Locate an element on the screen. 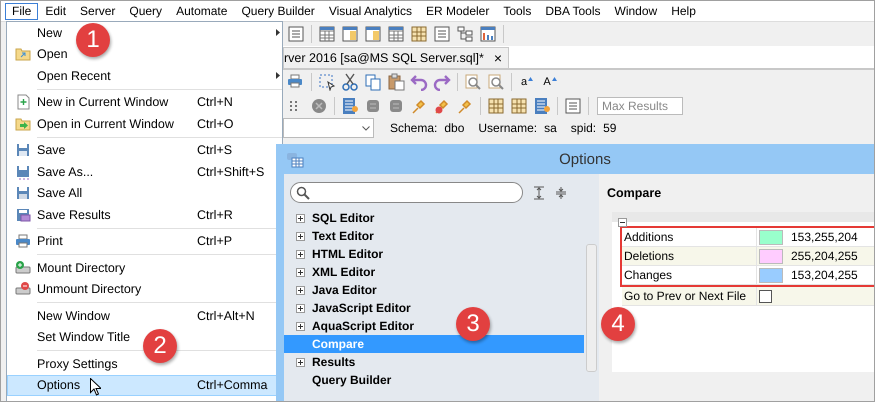 This screenshot has width=875, height=402. editor-tab: rver 2016 [sa@MS SQL Server.sql]* × is located at coordinates (396, 57).